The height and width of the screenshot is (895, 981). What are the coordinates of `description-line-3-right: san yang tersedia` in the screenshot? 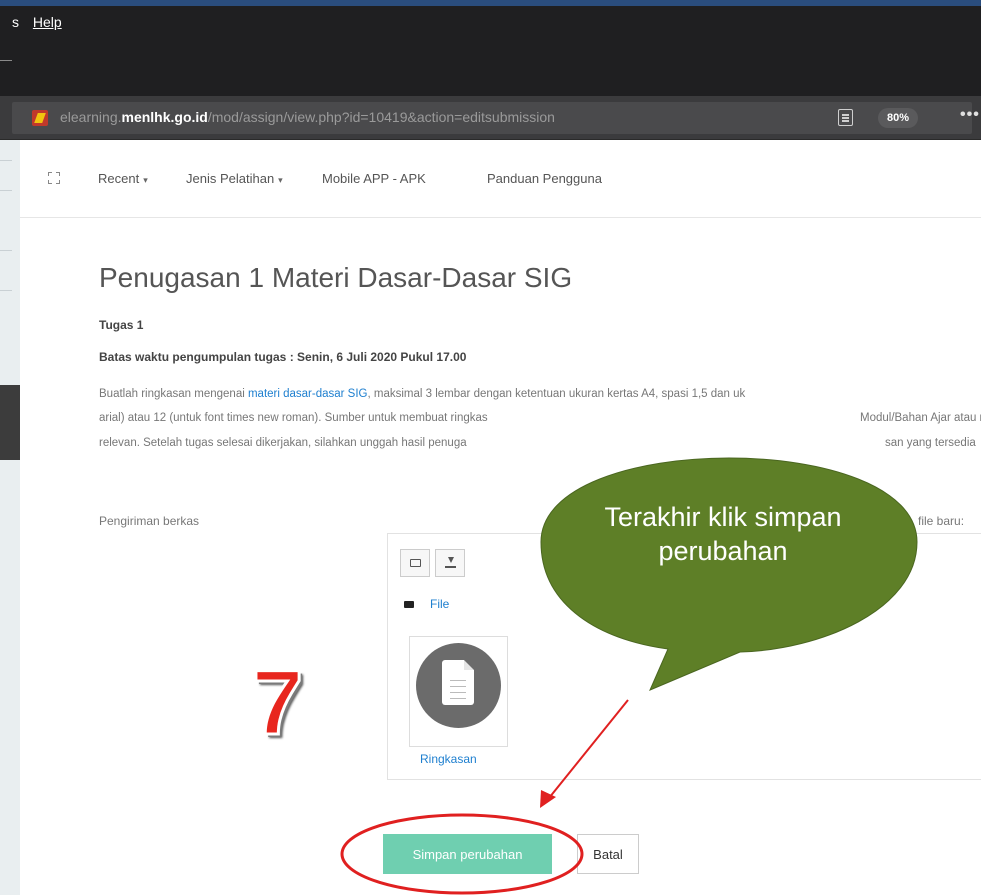 It's located at (930, 443).